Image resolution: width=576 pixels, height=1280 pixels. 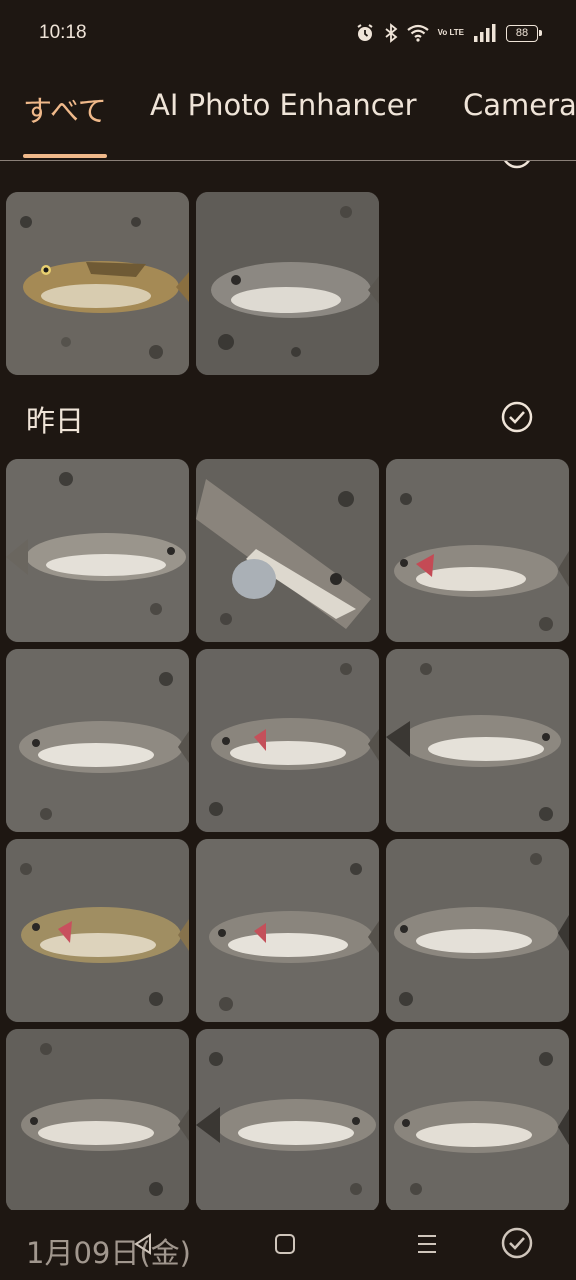 What do you see at coordinates (65, 109) in the screenshot?
I see `tab-all: すべて` at bounding box center [65, 109].